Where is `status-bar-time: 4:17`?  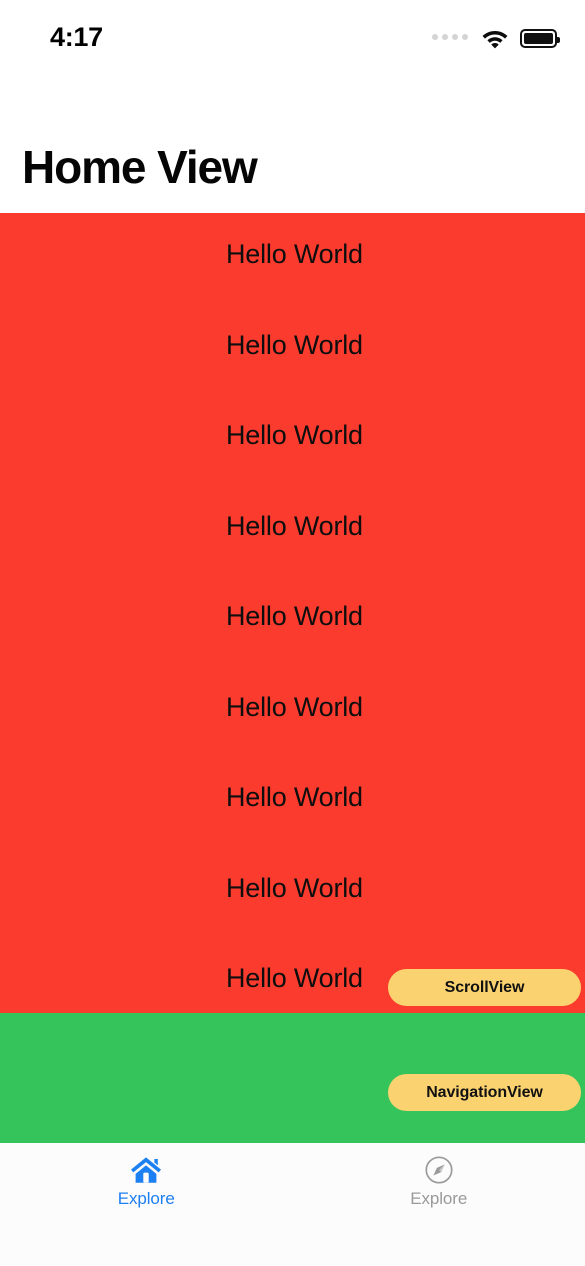 status-bar-time: 4:17 is located at coordinates (76, 37).